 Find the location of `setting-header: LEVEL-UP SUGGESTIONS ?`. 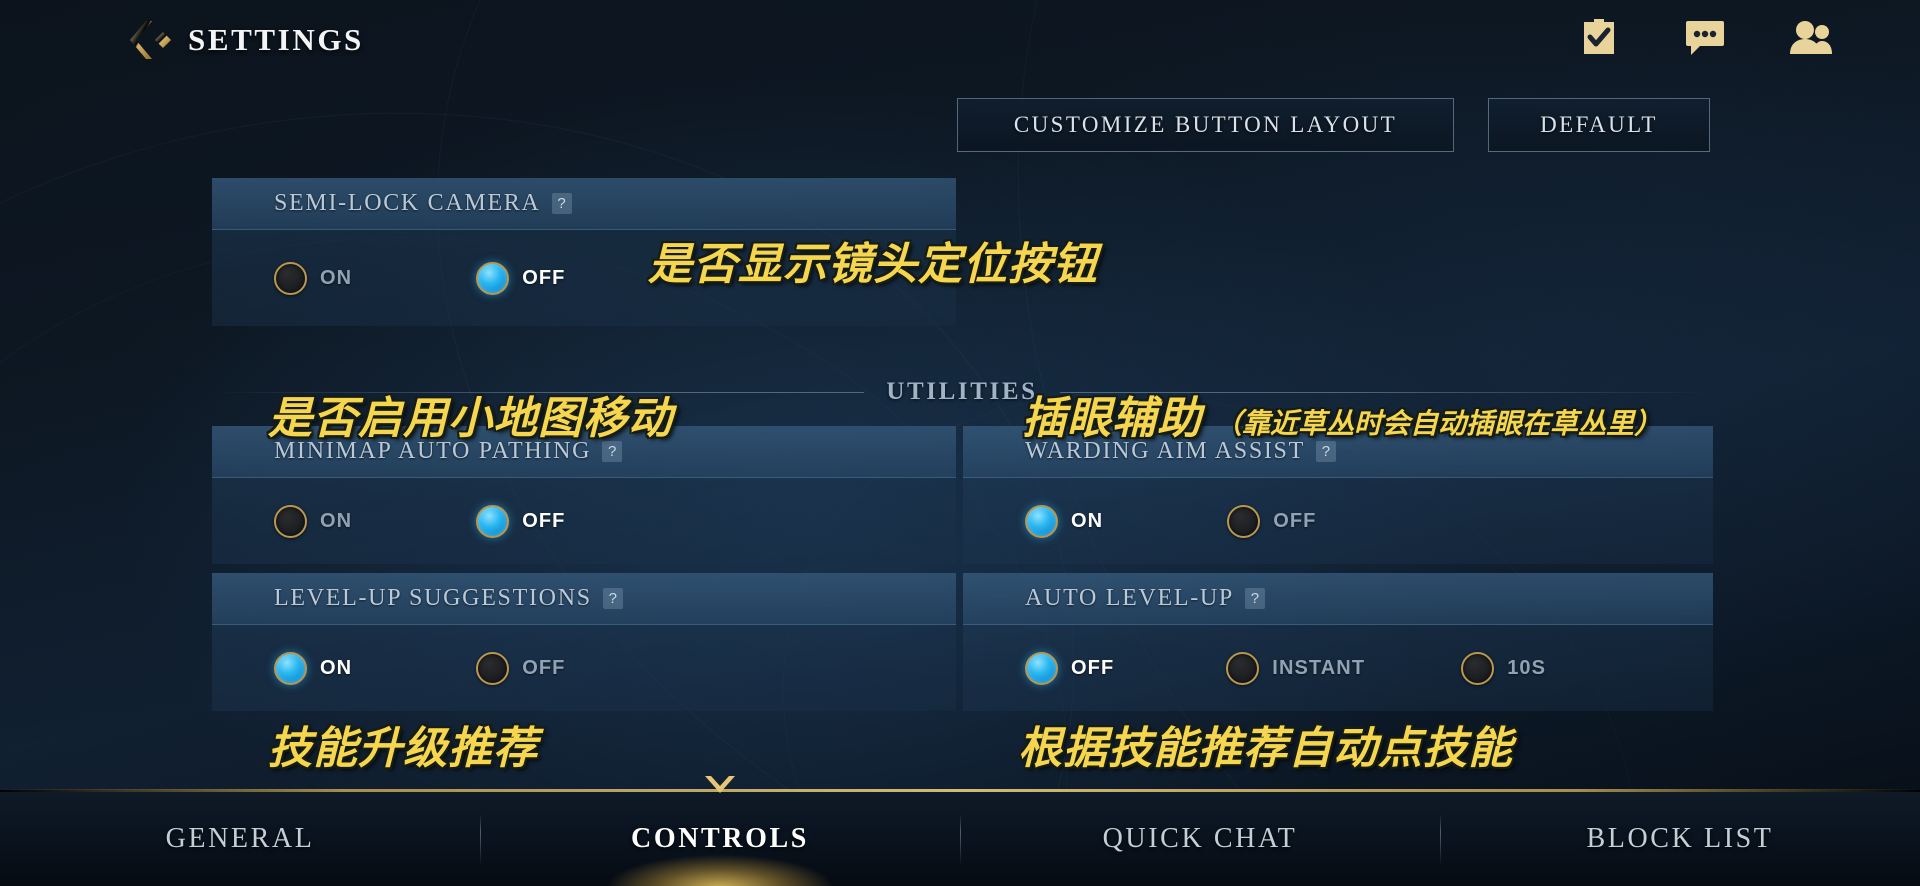

setting-header: LEVEL-UP SUGGESTIONS ? is located at coordinates (584, 599).